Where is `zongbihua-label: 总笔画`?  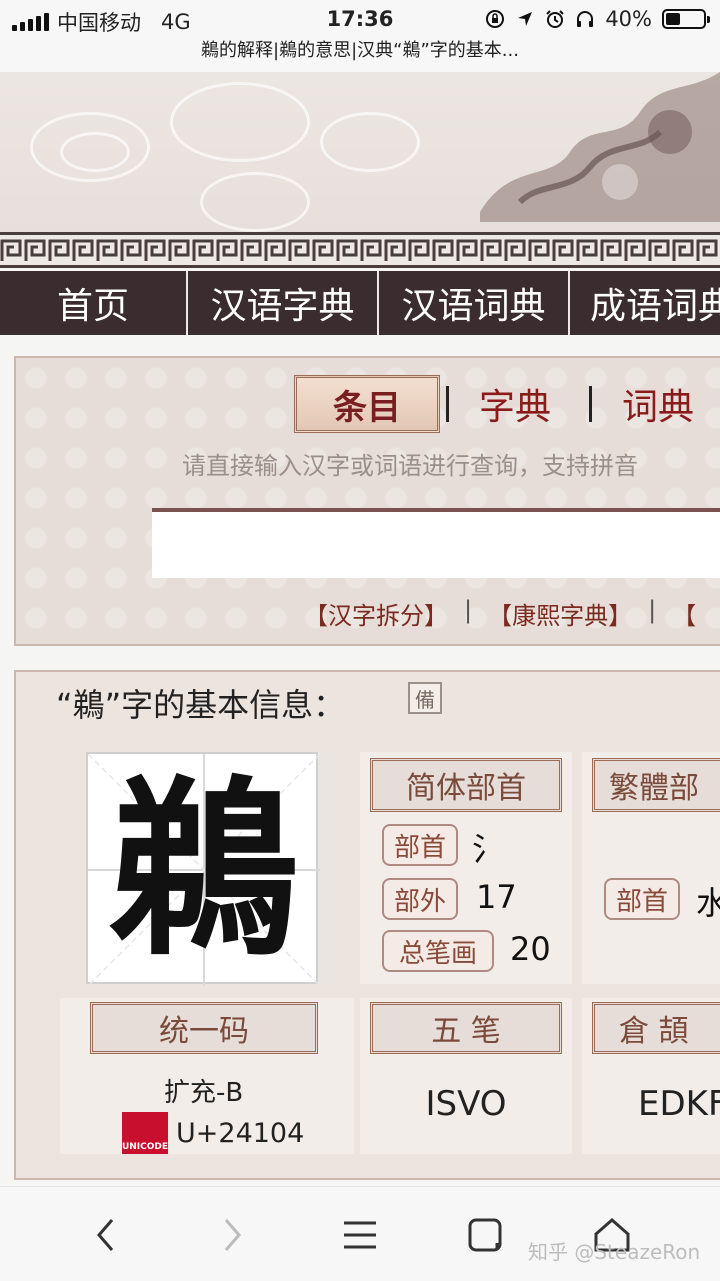
zongbihua-label: 总笔画 is located at coordinates (438, 951).